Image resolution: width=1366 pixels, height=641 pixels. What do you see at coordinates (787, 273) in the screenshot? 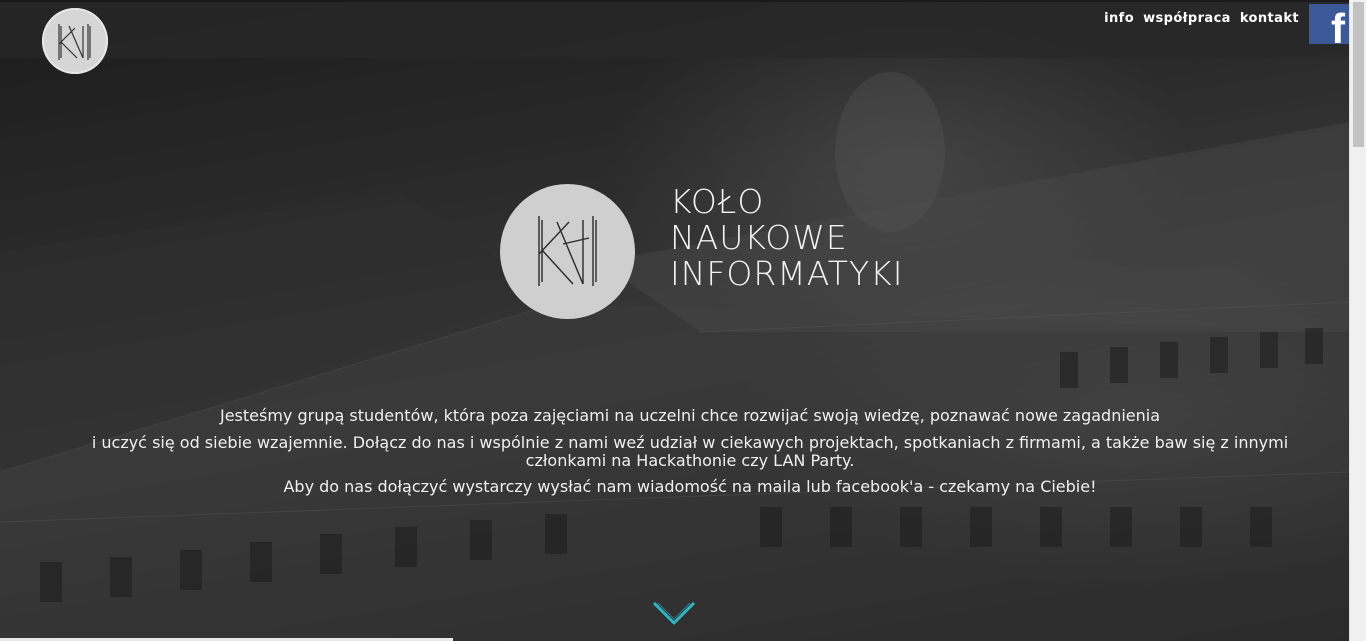
I see `hero-title-line: INFORMATYKI` at bounding box center [787, 273].